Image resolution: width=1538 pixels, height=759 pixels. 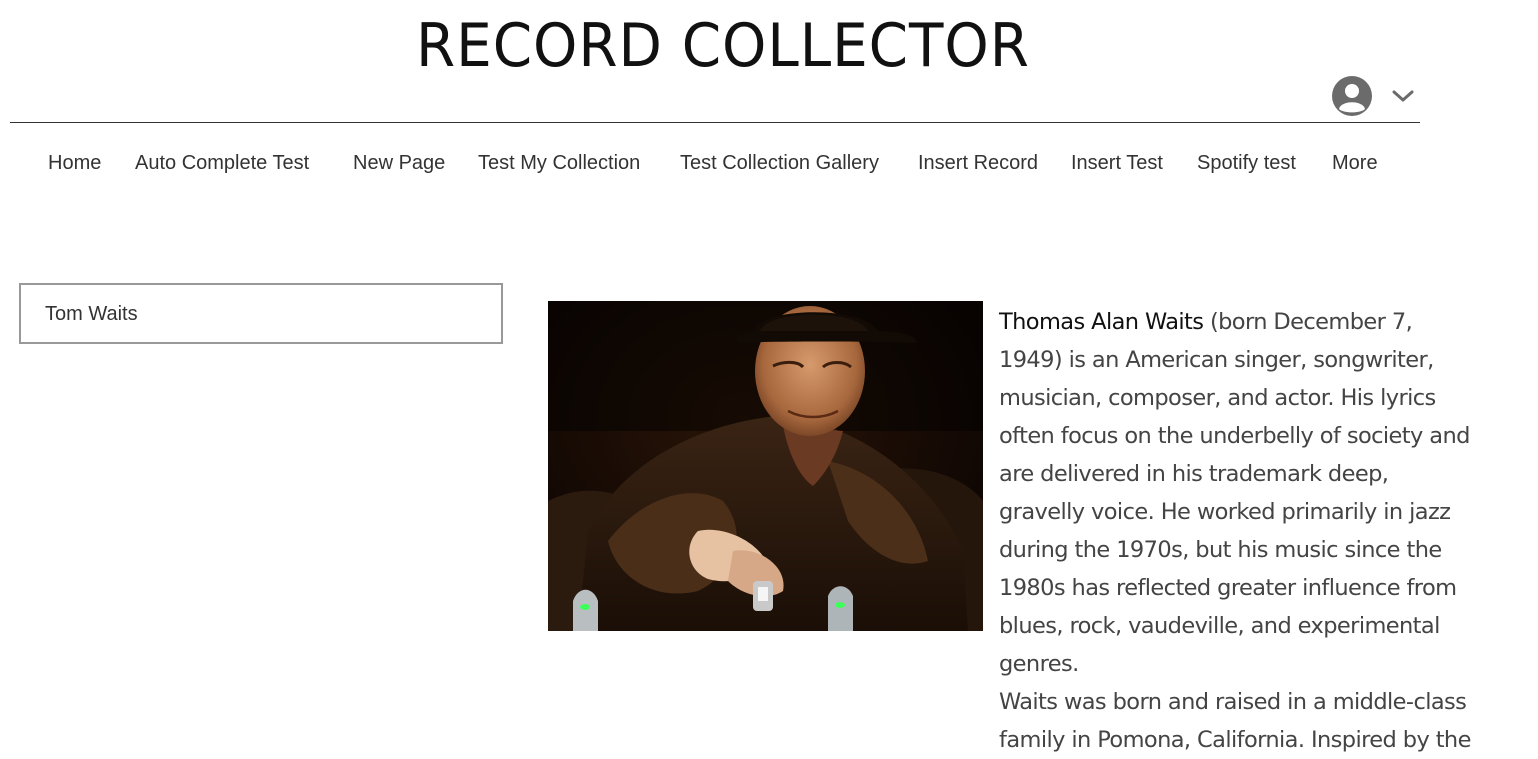 I want to click on artist-photo-image, so click(x=765, y=466).